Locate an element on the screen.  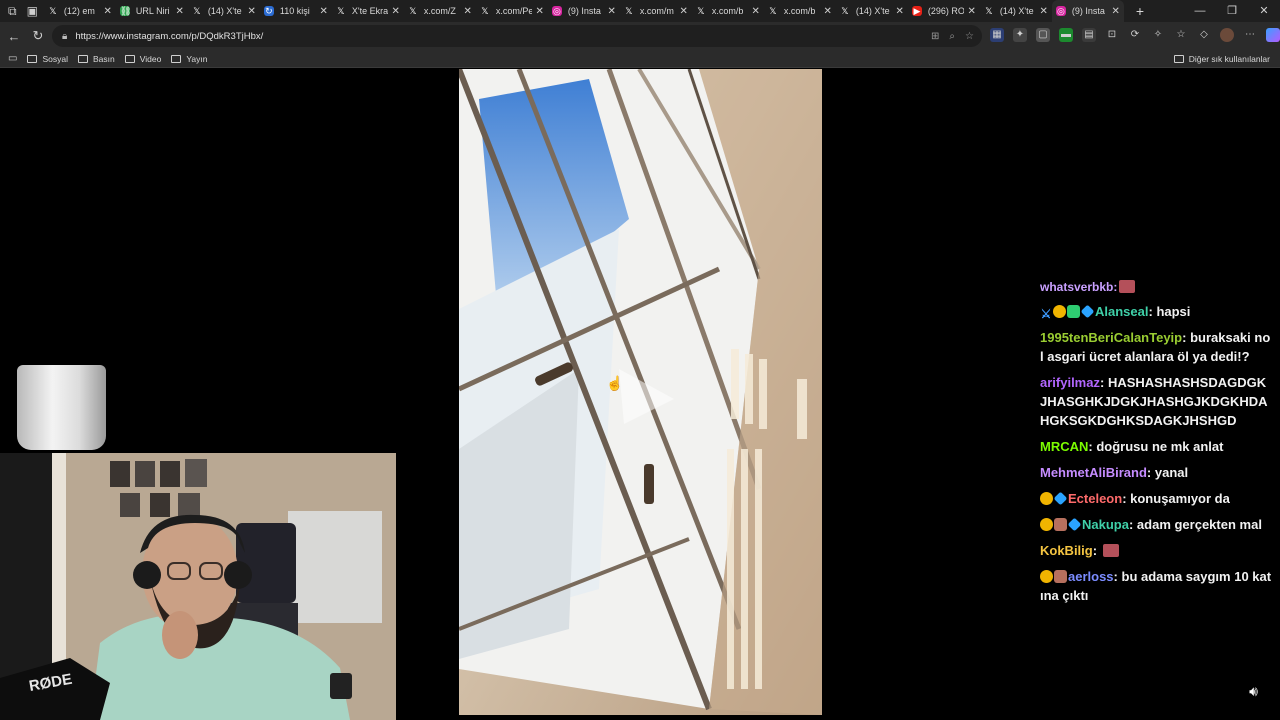
profile-avatar is located at coordinates (1227, 35).